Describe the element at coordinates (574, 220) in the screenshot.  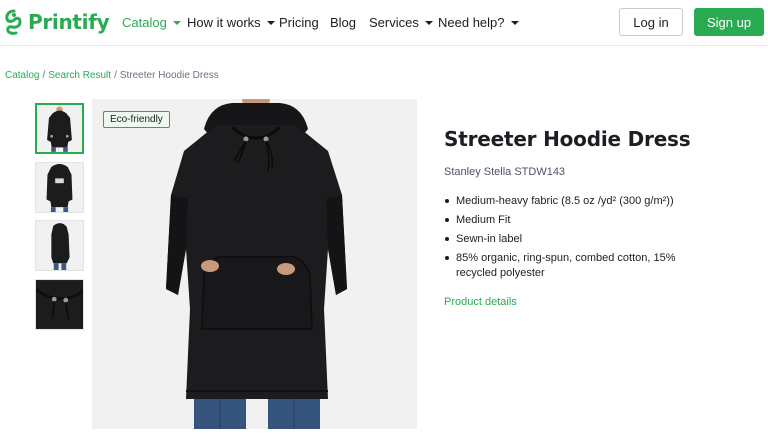
I see `feature-item: Medium Fit` at that location.